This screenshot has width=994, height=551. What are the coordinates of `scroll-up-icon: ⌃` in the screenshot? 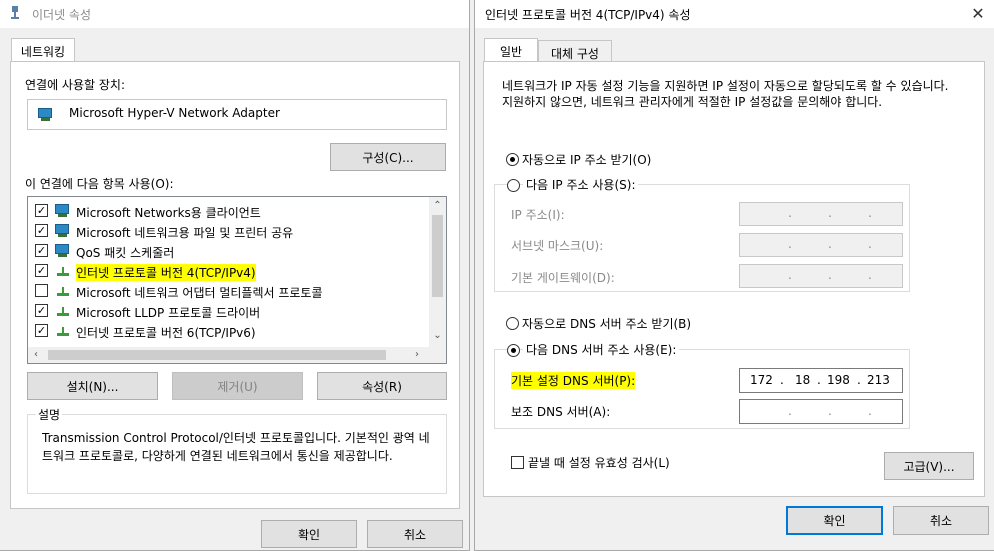 It's located at (437, 206).